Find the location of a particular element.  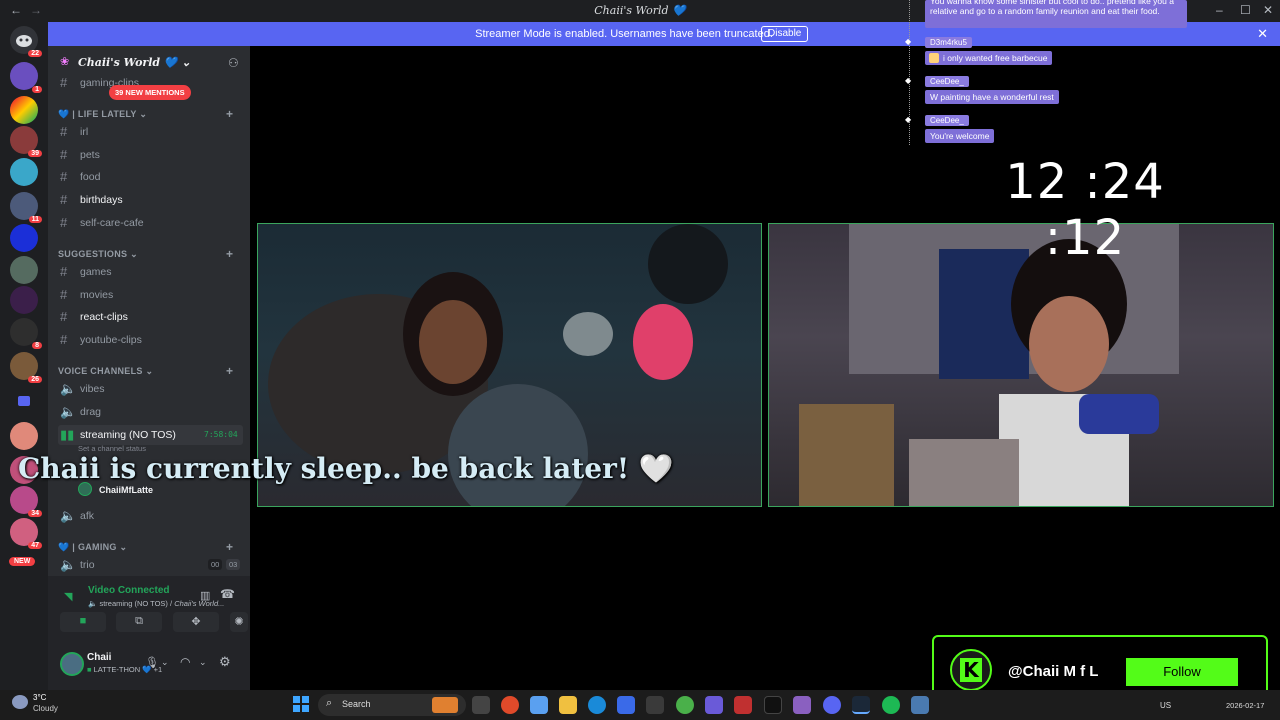

folder-icon is located at coordinates (24, 401).